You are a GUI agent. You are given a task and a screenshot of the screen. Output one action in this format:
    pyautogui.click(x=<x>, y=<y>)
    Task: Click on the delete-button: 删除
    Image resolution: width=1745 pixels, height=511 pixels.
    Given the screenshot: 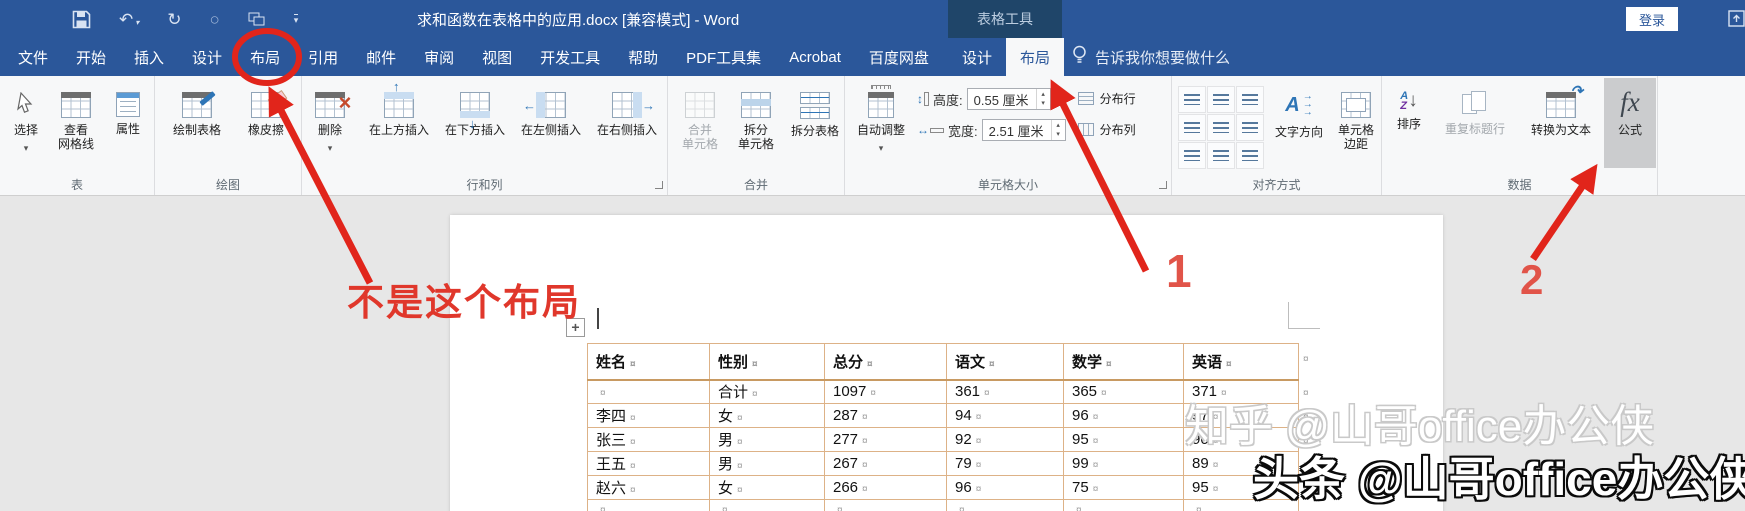 What is the action you would take?
    pyautogui.click(x=330, y=126)
    